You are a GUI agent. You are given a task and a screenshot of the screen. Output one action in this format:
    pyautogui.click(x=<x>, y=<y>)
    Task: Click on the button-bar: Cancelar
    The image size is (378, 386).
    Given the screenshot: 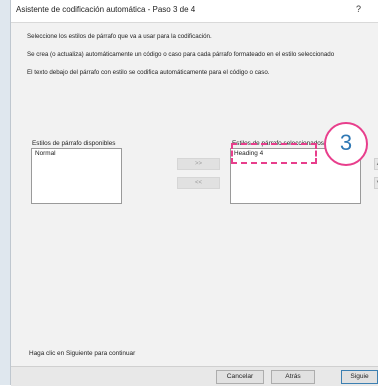 What is the action you would take?
    pyautogui.click(x=194, y=376)
    